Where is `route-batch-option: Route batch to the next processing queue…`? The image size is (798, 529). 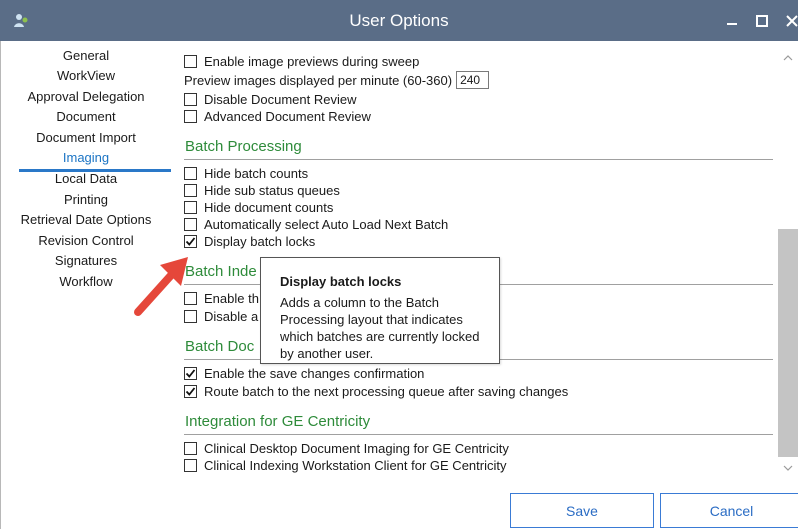 route-batch-option: Route batch to the next processing queue… is located at coordinates (376, 391).